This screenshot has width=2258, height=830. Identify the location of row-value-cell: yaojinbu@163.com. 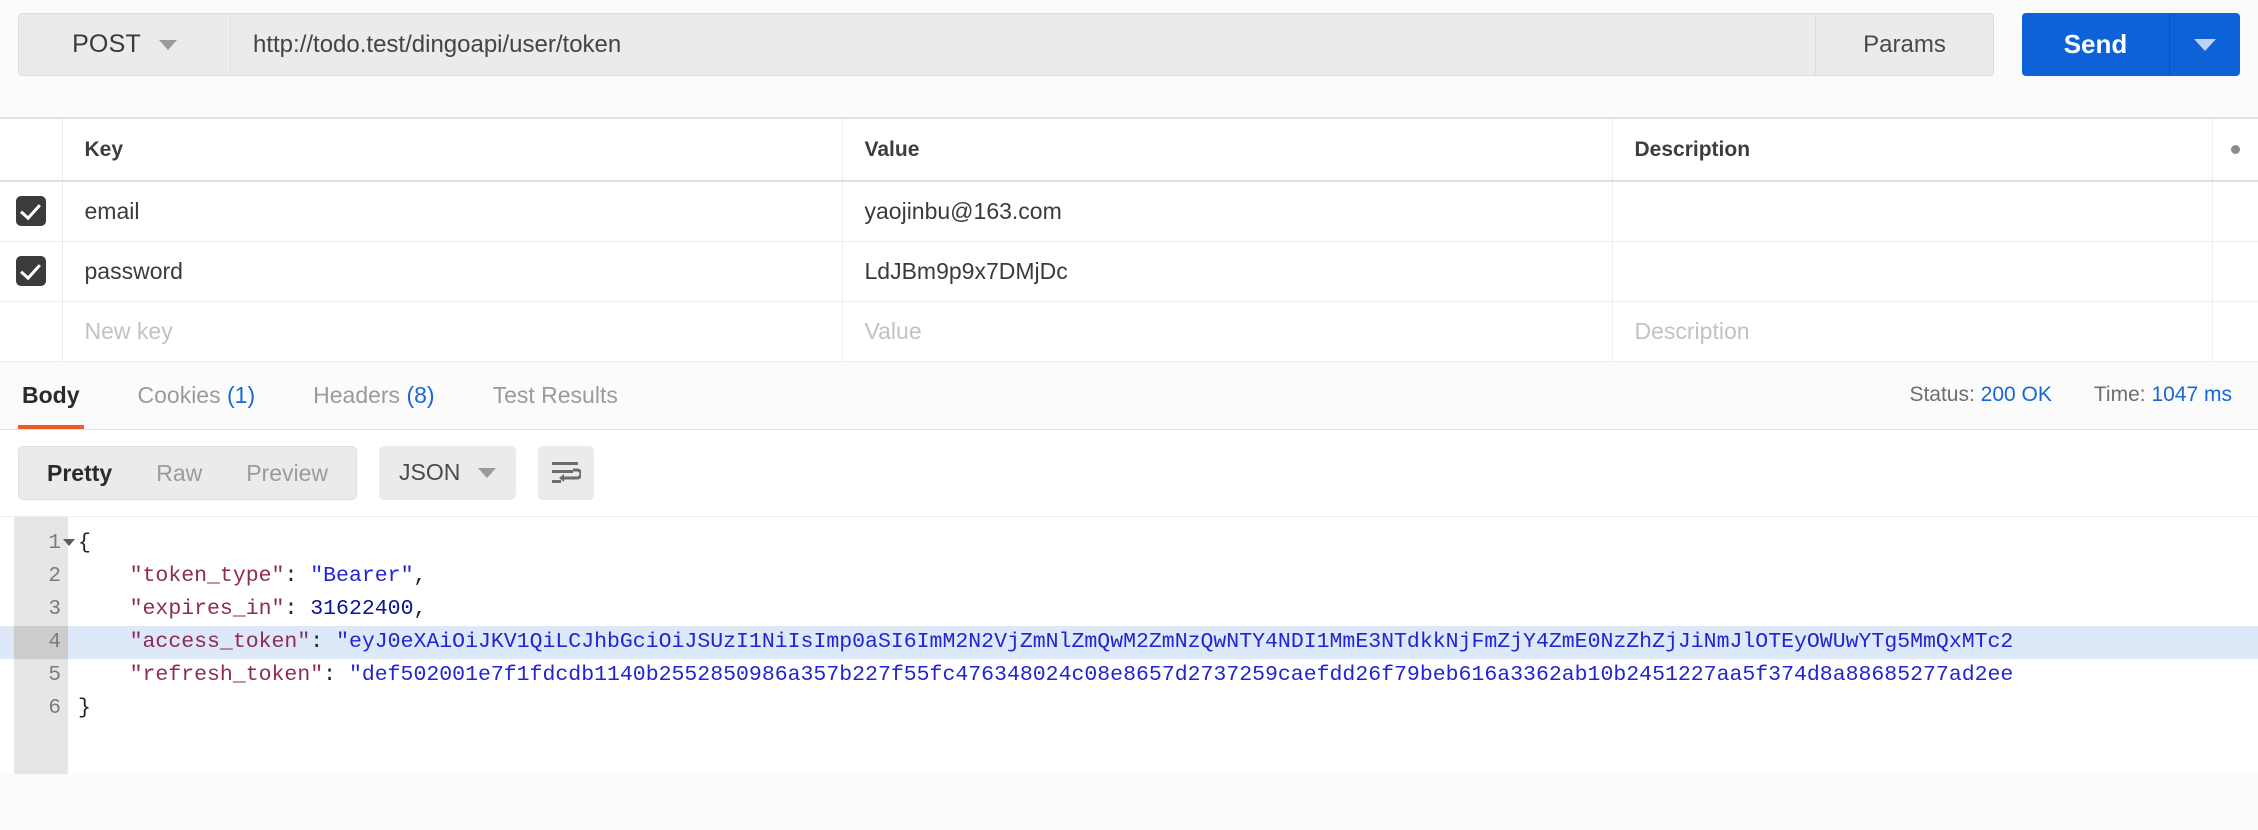
(1227, 211).